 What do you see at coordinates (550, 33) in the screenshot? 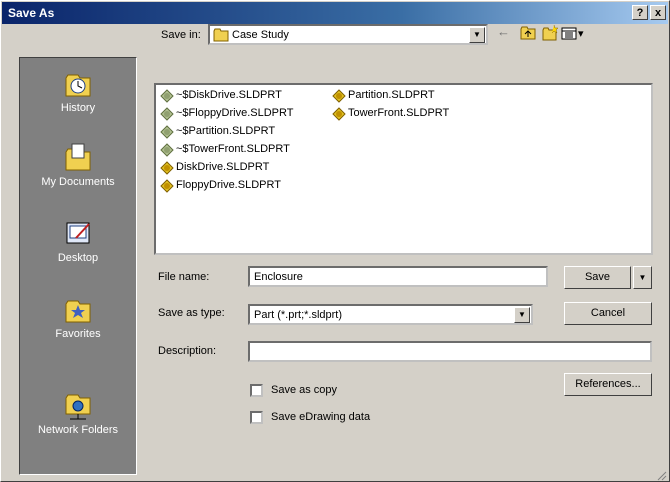
I see `new-folder-icon` at bounding box center [550, 33].